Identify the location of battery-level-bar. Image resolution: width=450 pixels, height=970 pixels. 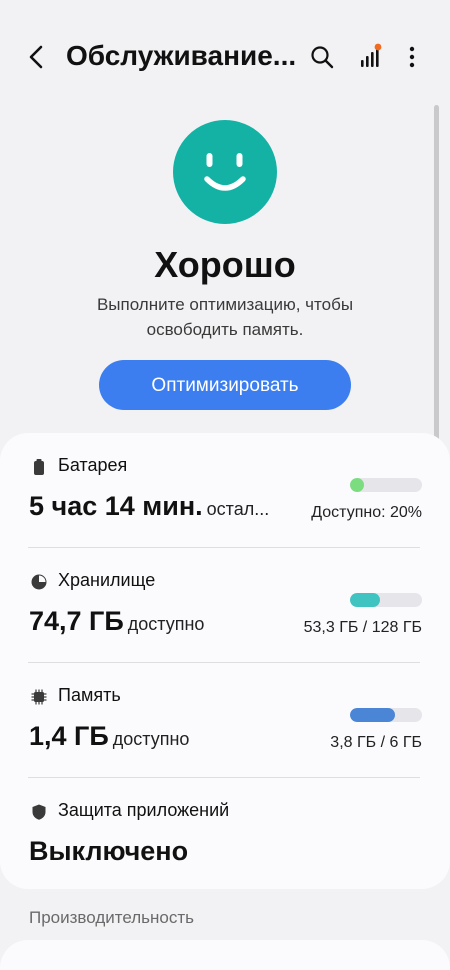
(386, 485).